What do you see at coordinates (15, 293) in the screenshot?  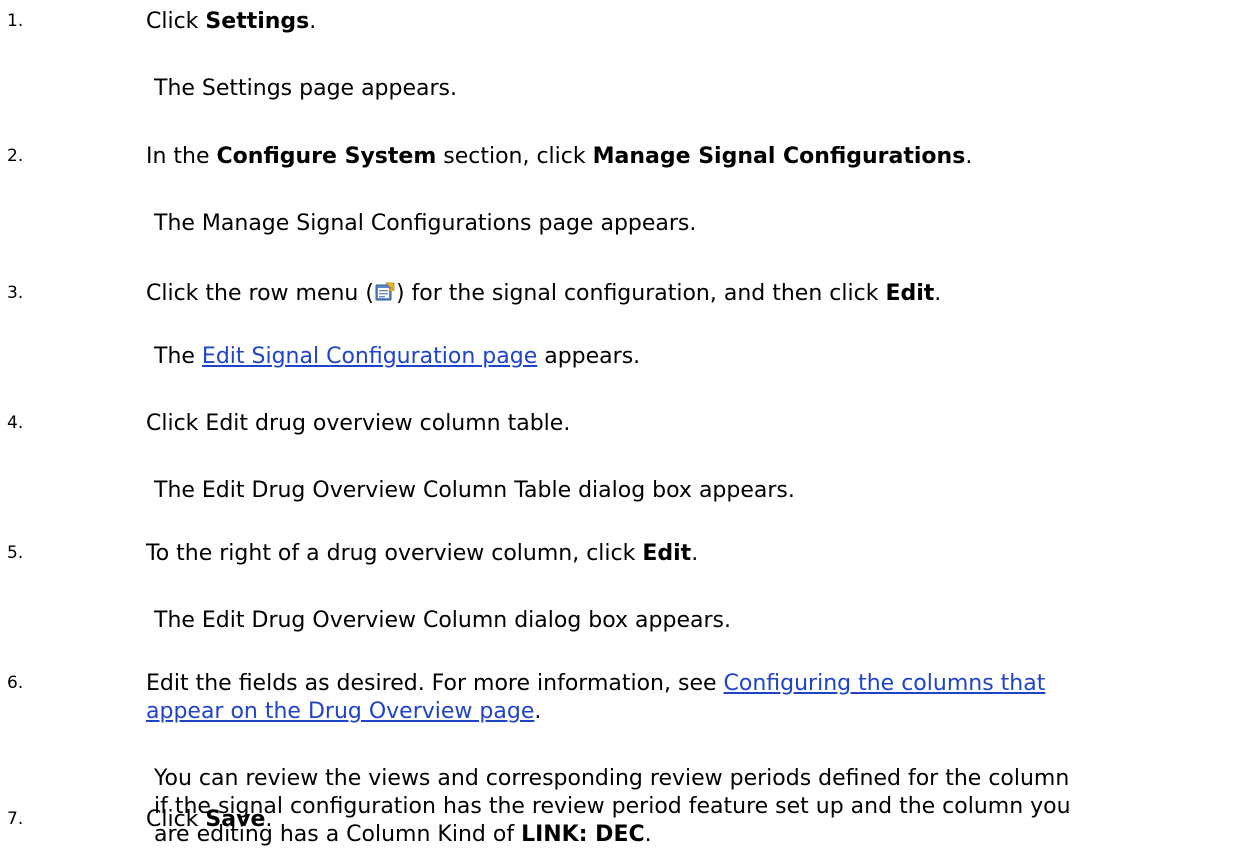 I see `step-number: 3.` at bounding box center [15, 293].